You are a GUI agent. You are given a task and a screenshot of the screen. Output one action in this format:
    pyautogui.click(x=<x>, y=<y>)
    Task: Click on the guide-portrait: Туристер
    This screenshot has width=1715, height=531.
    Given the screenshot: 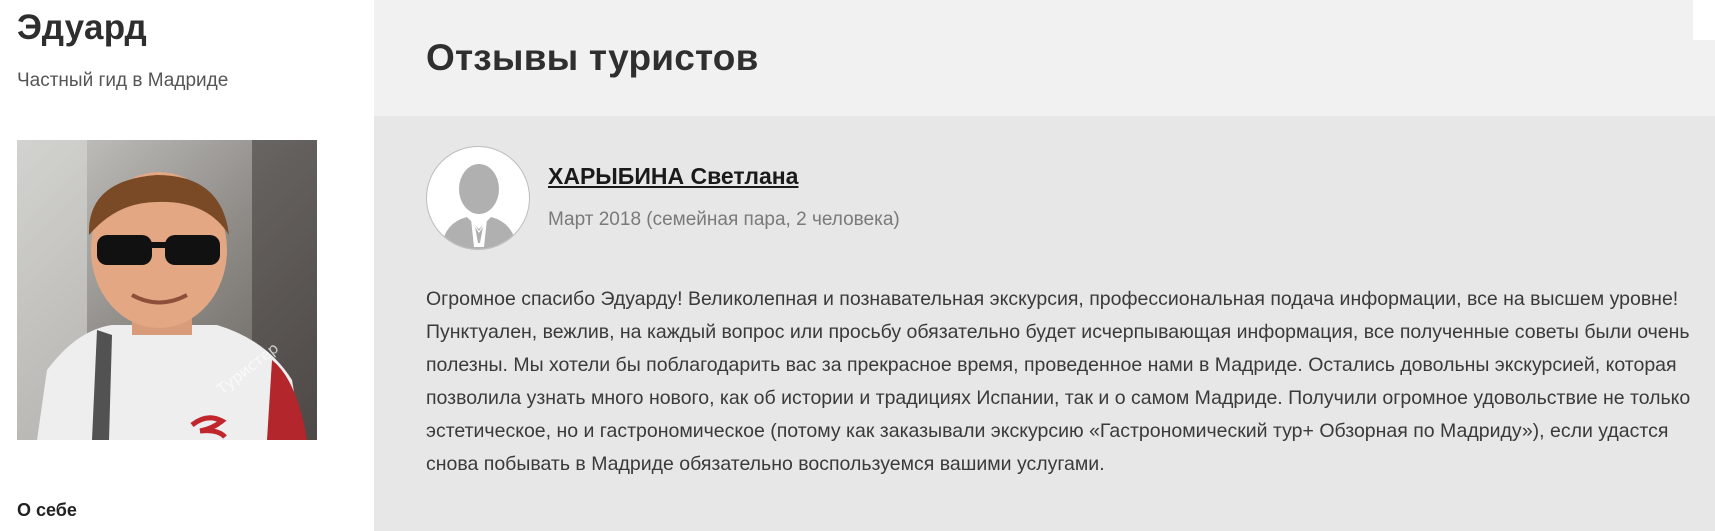 What is the action you would take?
    pyautogui.click(x=167, y=290)
    